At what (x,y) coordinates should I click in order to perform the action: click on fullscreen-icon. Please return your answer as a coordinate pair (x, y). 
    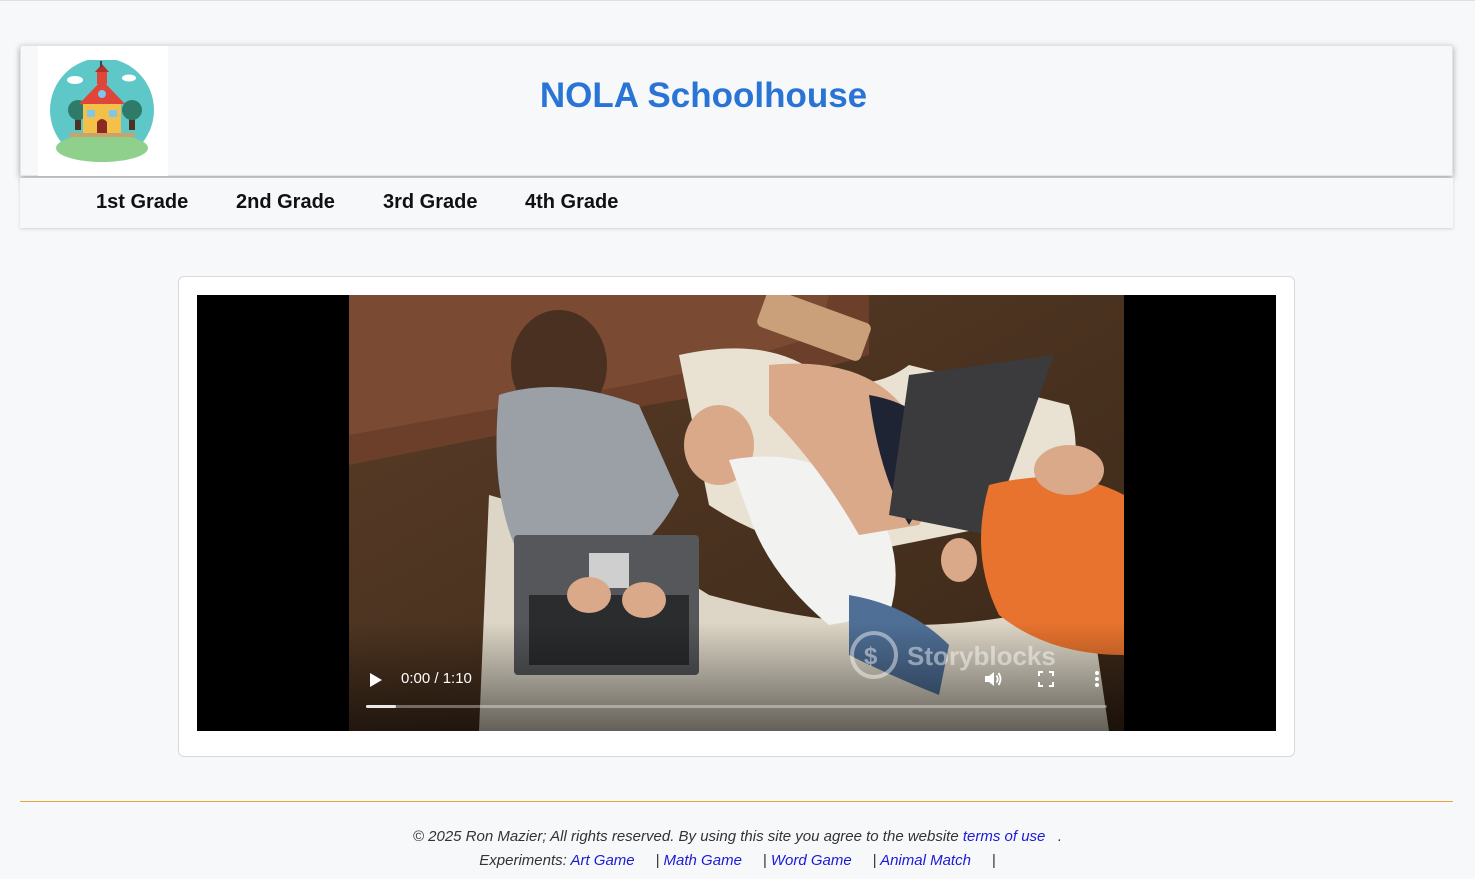
    Looking at the image, I should click on (1046, 679).